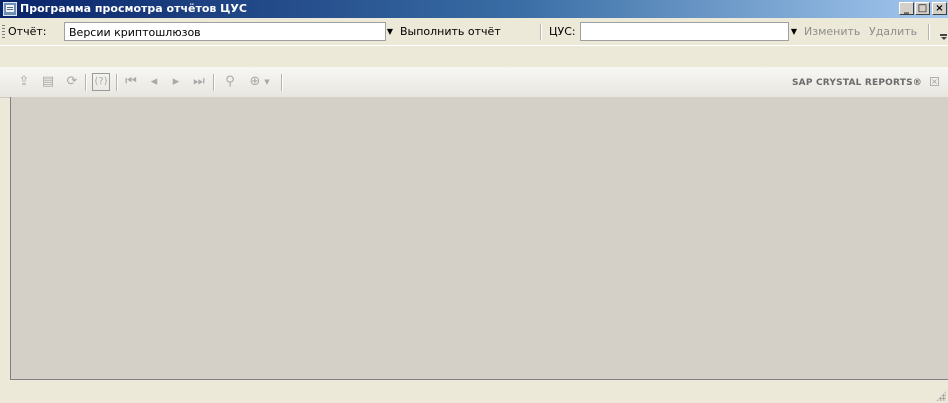 The width and height of the screenshot is (948, 403). Describe the element at coordinates (101, 82) in the screenshot. I see `help-icon: (?)` at that location.